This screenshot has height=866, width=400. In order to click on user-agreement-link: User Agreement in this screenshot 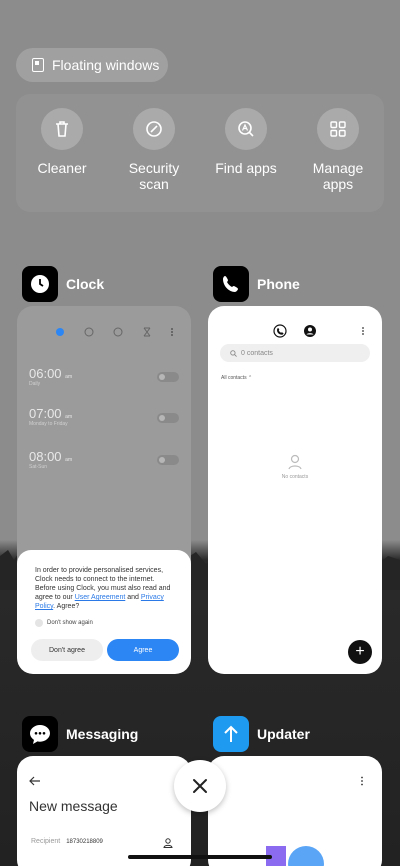, I will do `click(100, 597)`.